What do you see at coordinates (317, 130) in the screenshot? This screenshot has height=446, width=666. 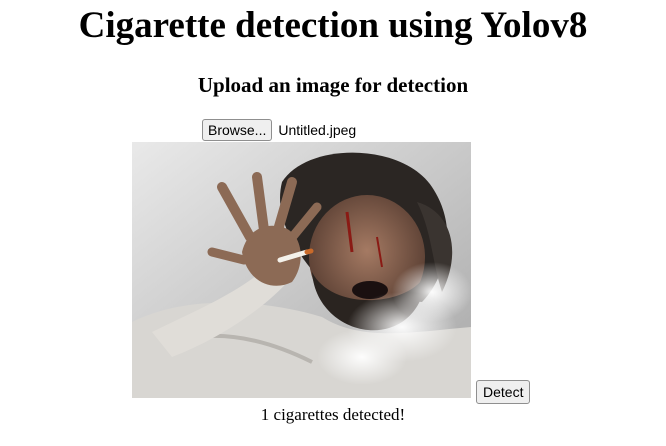 I see `selected-file-name: Untitled.jpeg` at bounding box center [317, 130].